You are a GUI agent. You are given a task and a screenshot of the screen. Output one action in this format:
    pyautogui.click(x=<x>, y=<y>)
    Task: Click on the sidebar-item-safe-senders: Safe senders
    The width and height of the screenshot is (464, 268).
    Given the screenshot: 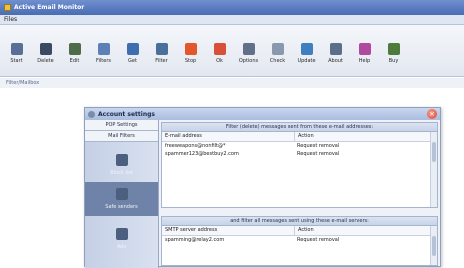 What is the action you would take?
    pyautogui.click(x=121, y=199)
    